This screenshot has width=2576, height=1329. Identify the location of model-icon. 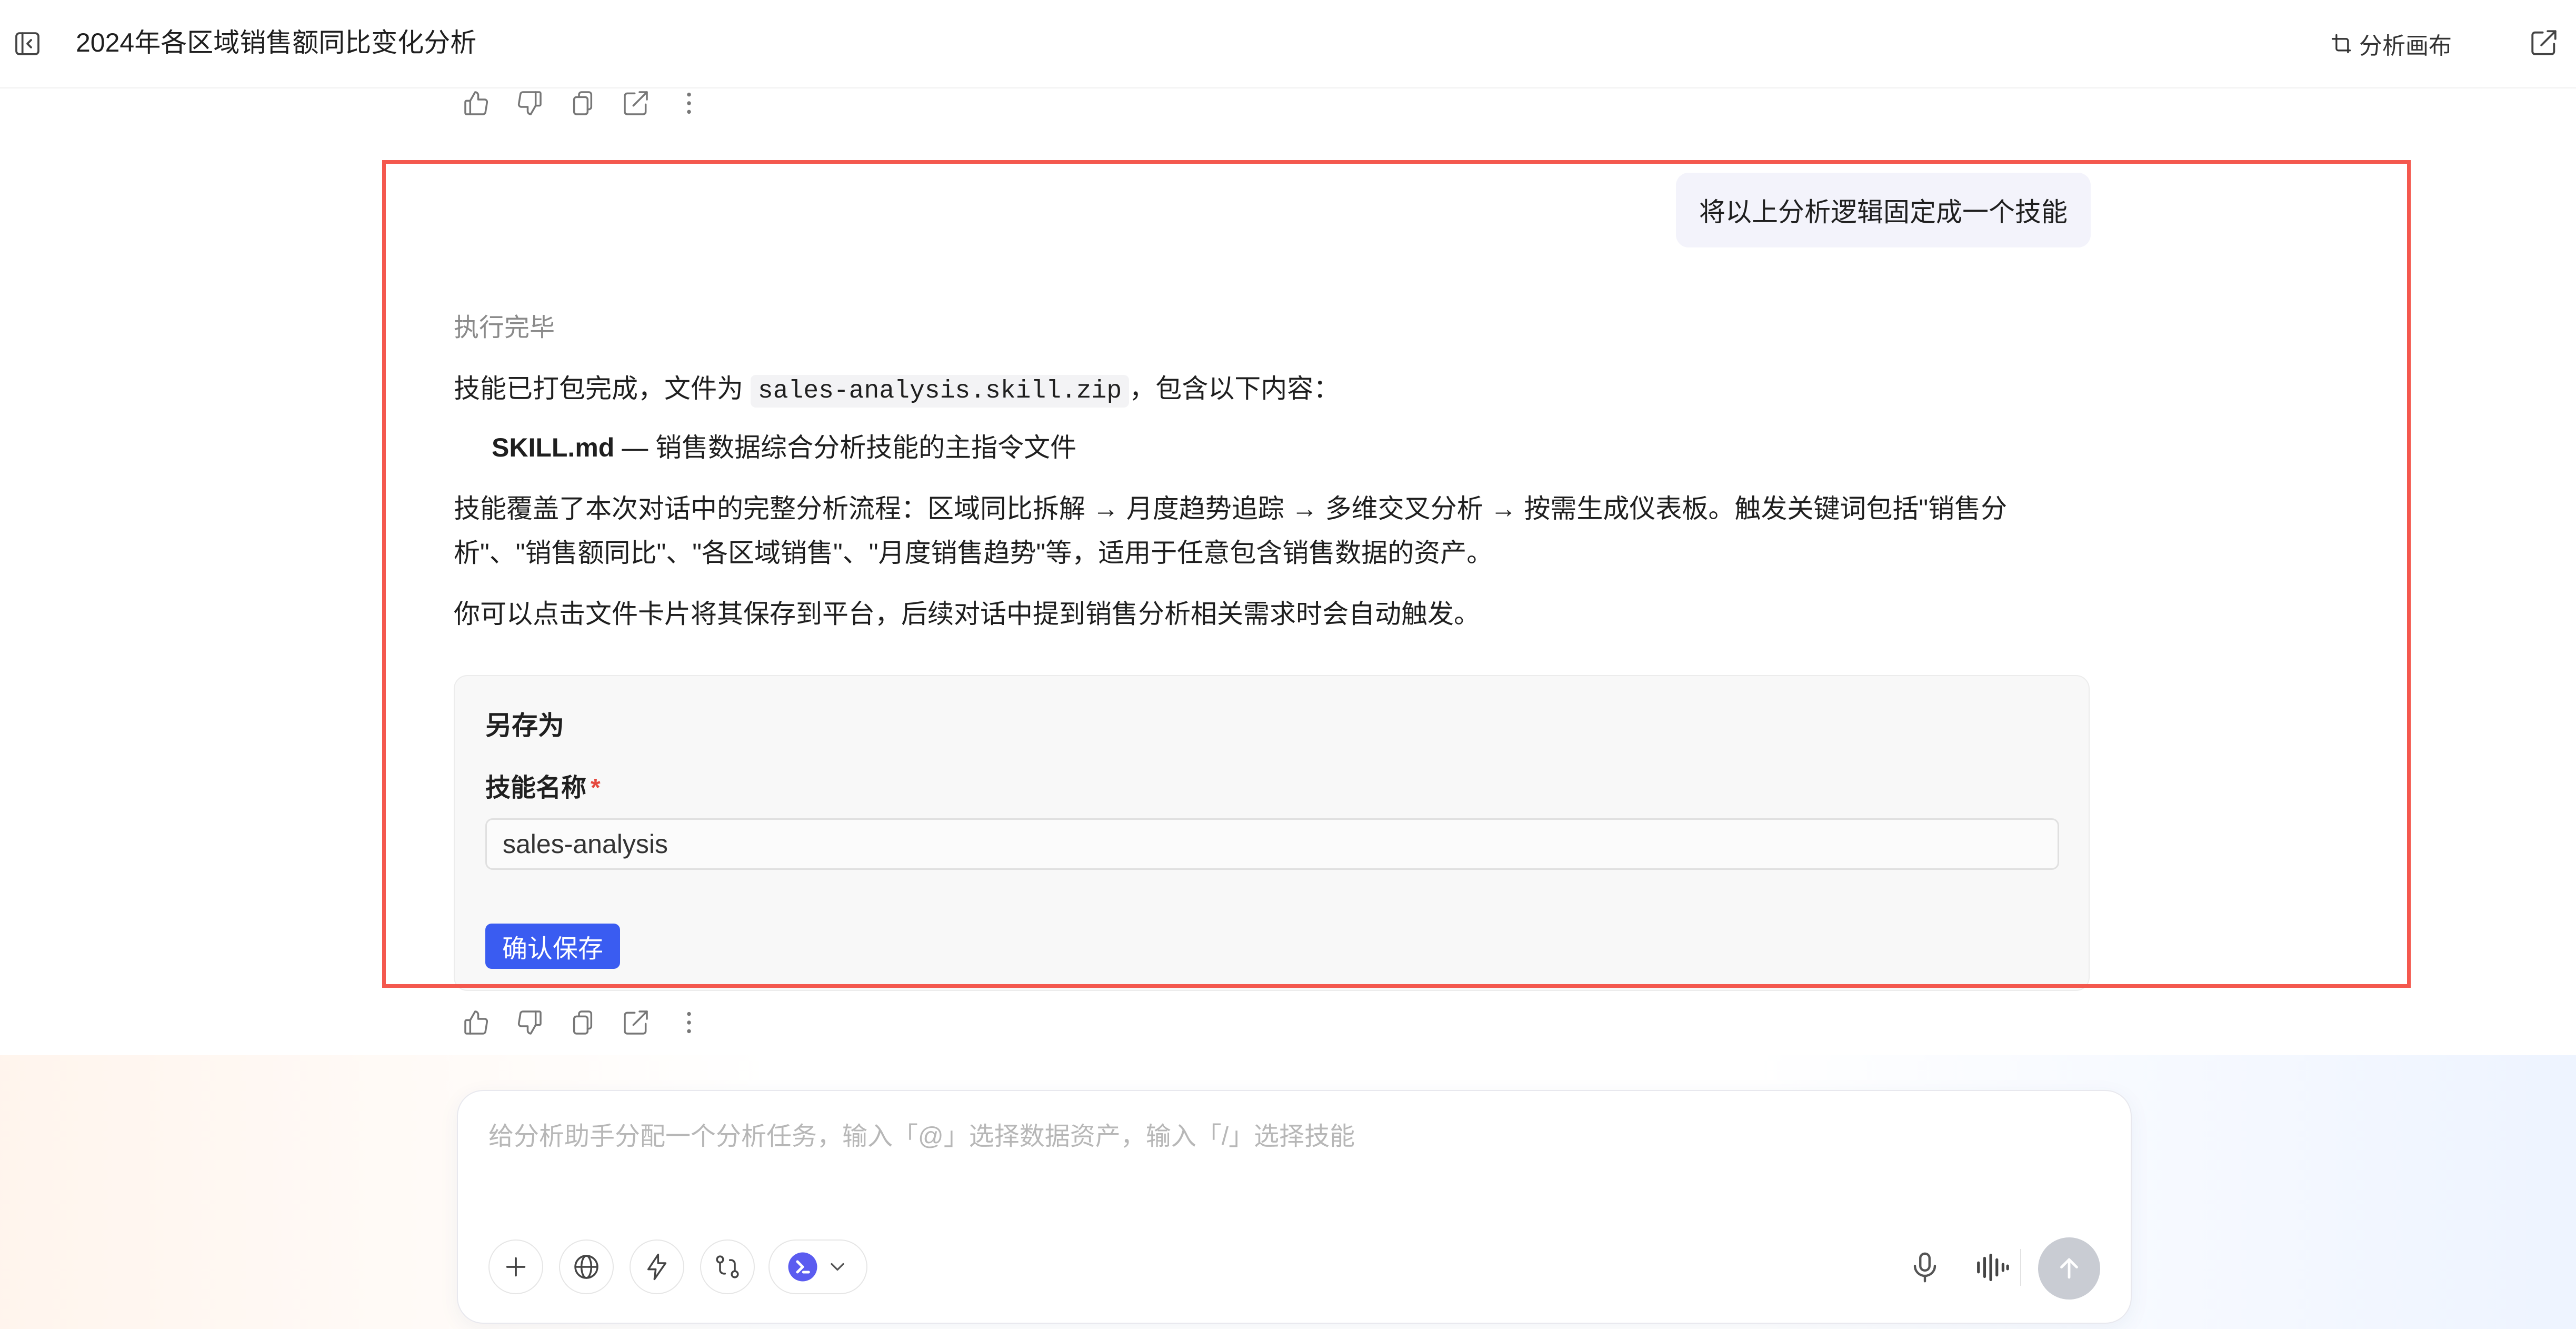
(802, 1267).